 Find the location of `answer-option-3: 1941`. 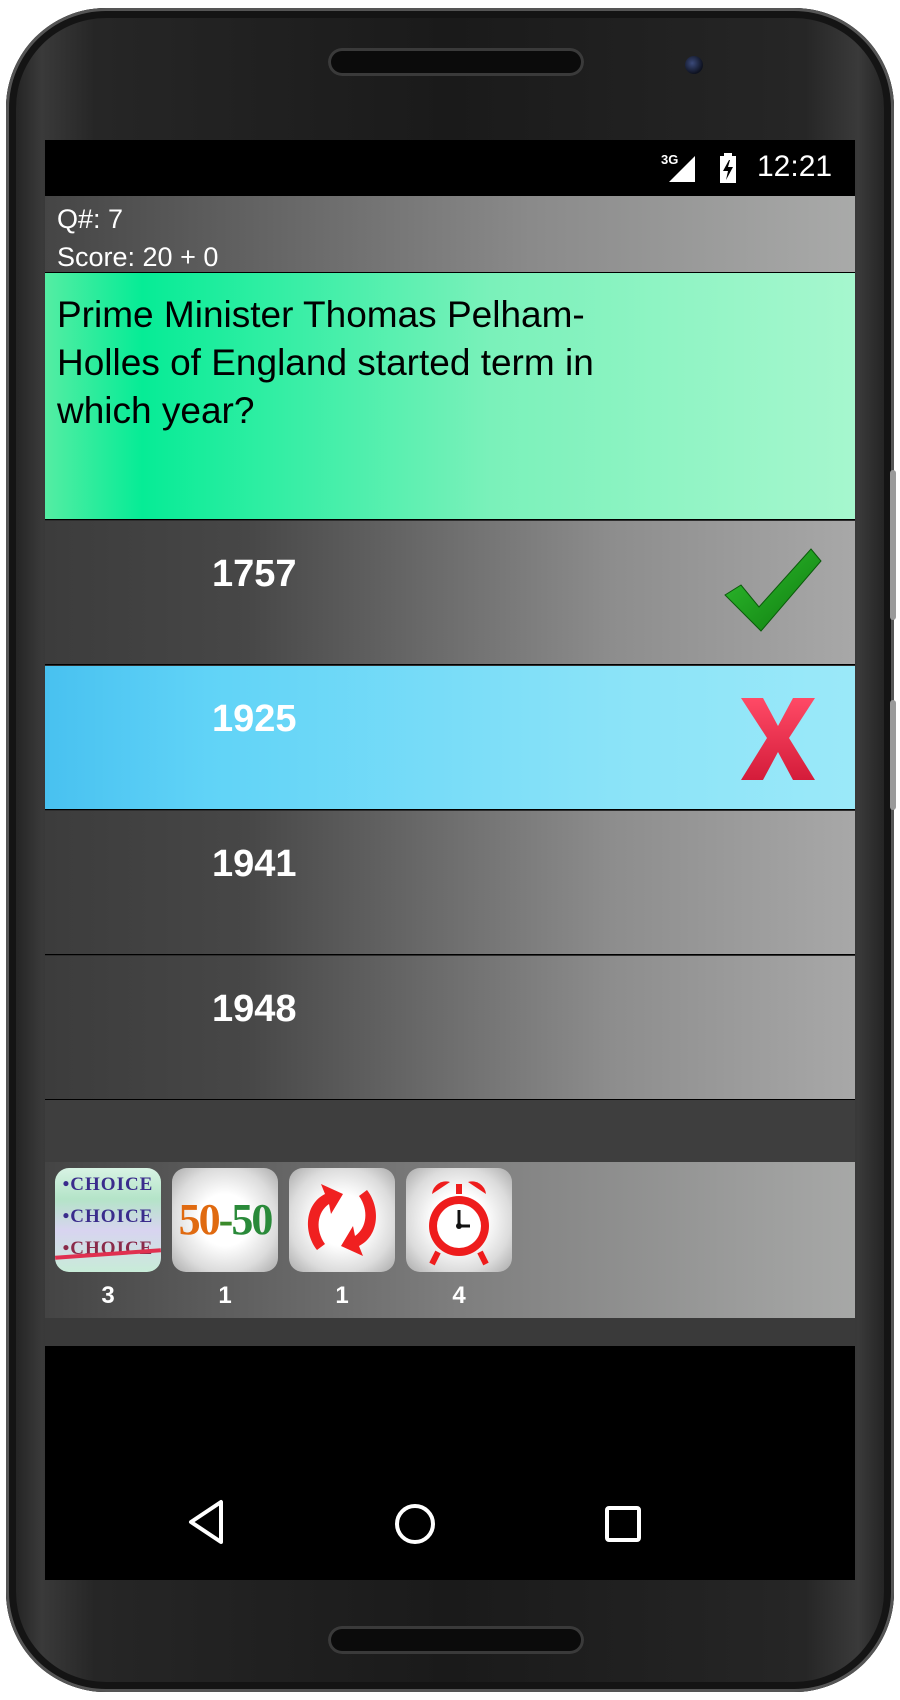

answer-option-3: 1941 is located at coordinates (450, 882).